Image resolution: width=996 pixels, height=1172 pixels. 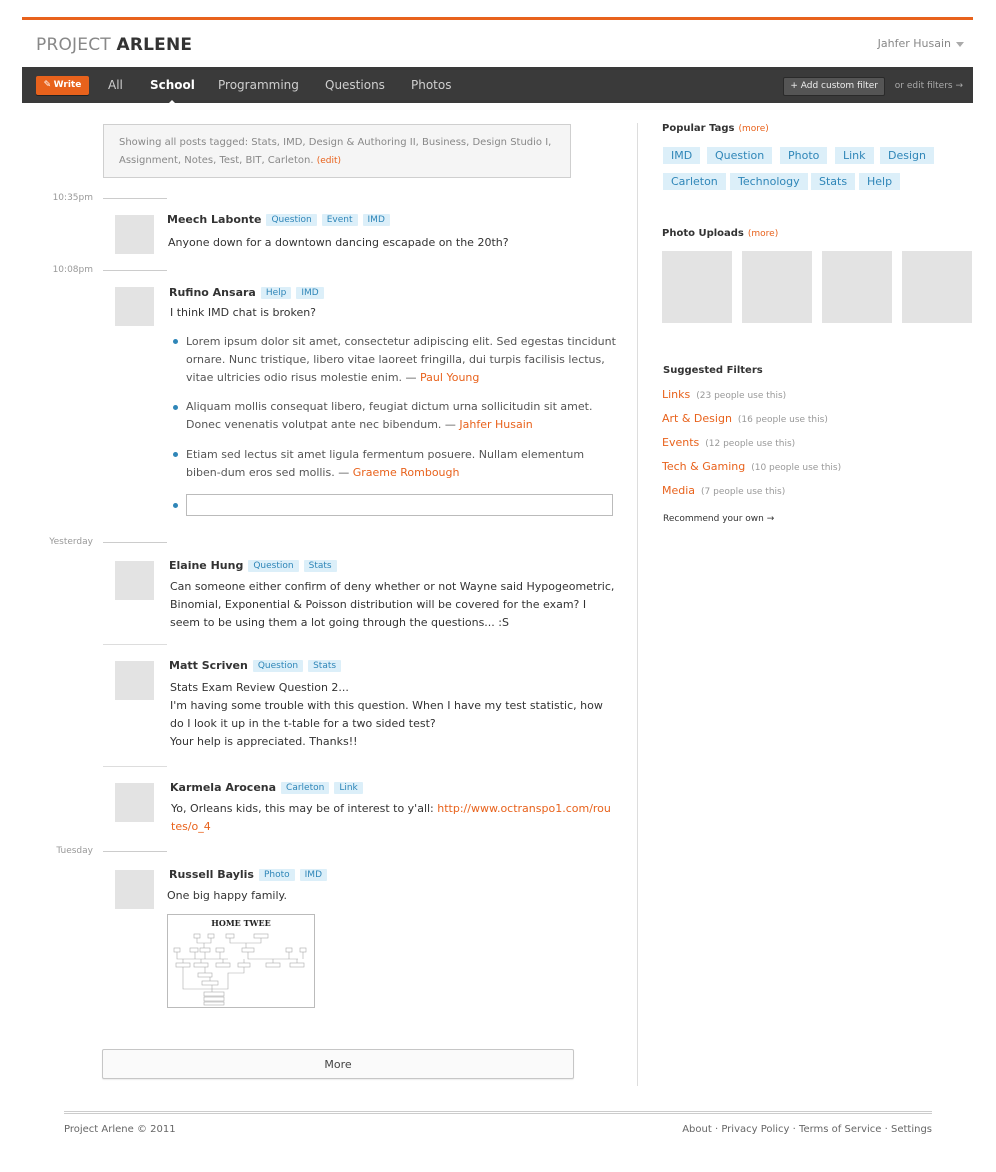 What do you see at coordinates (740, 155) in the screenshot?
I see `popular-tag: Question` at bounding box center [740, 155].